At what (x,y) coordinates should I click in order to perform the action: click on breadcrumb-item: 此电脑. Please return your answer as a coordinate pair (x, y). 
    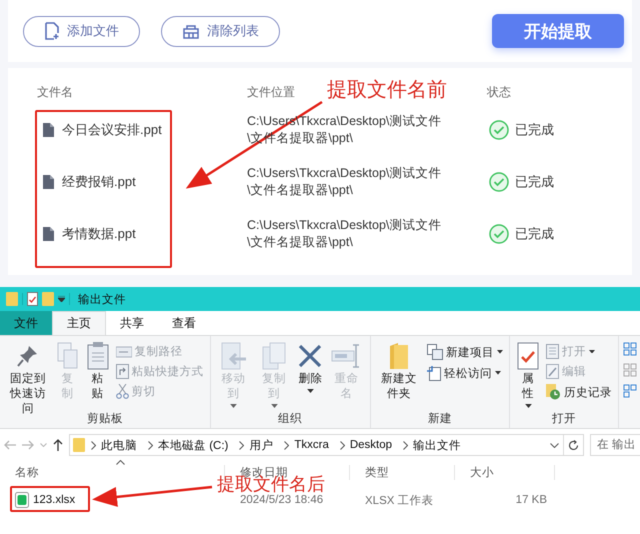
    Looking at the image, I should click on (119, 445).